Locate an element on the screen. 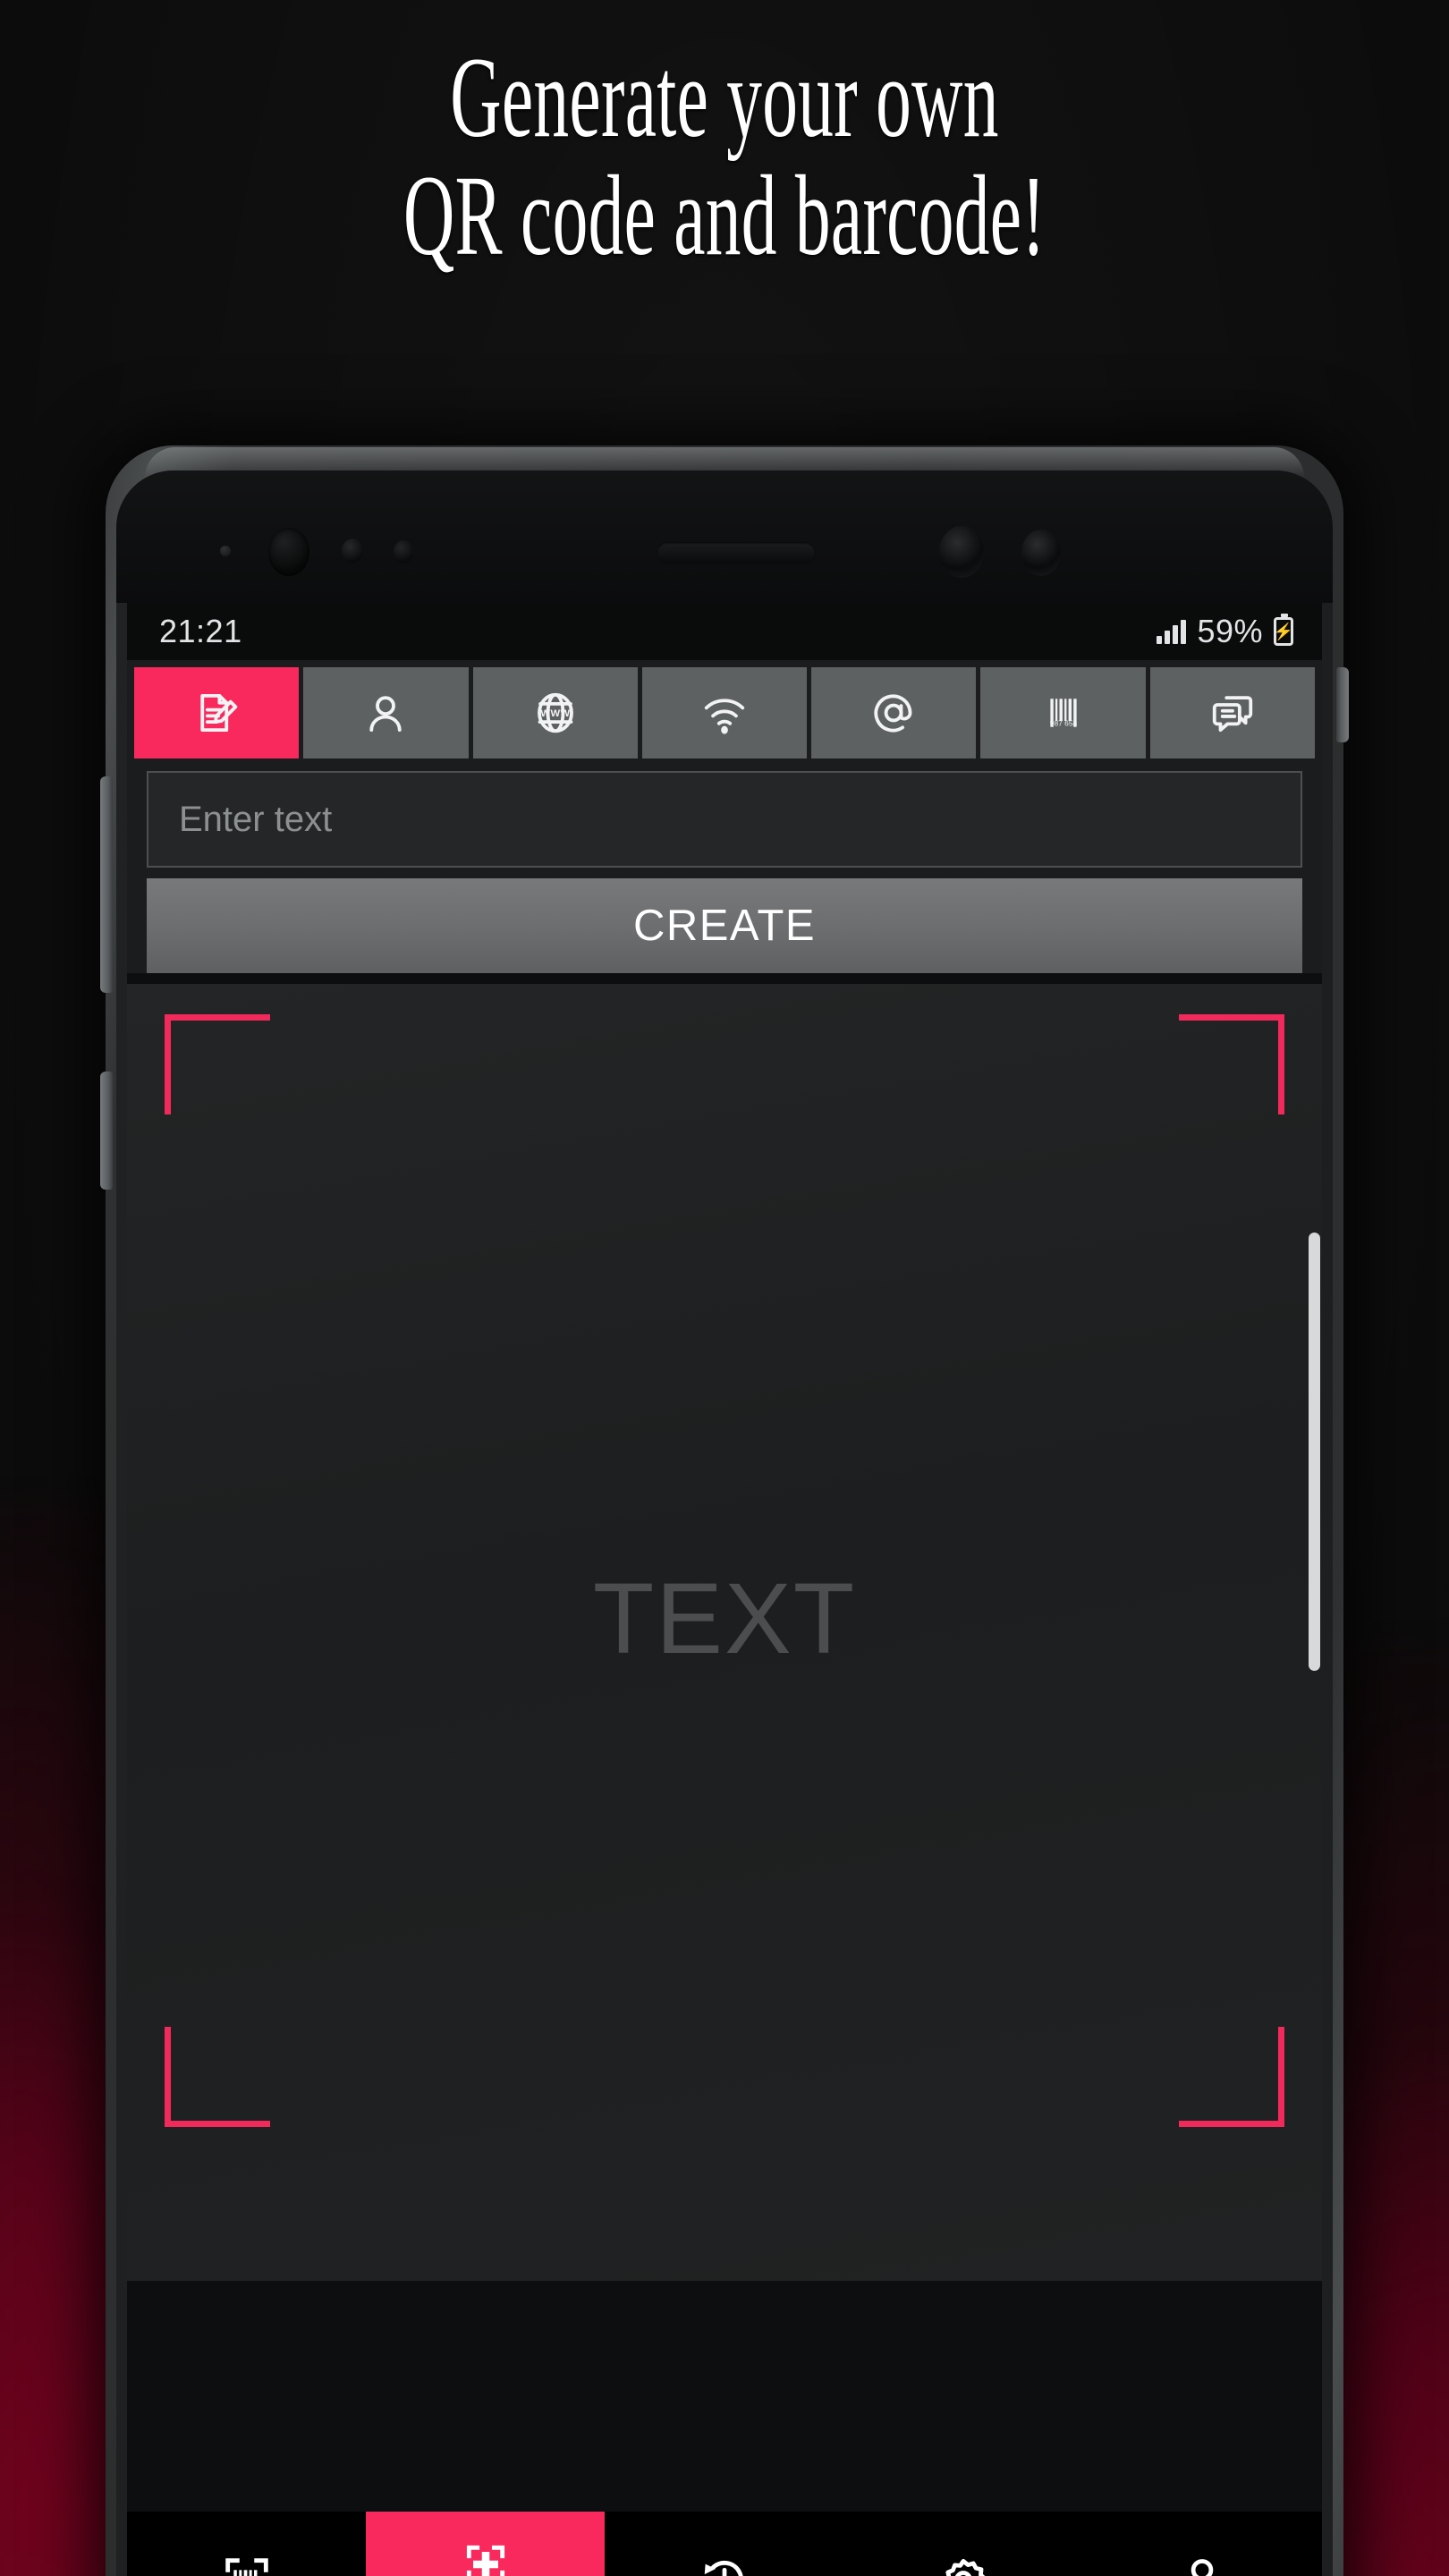 The image size is (1449, 2576). nav-item-history is located at coordinates (724, 2544).